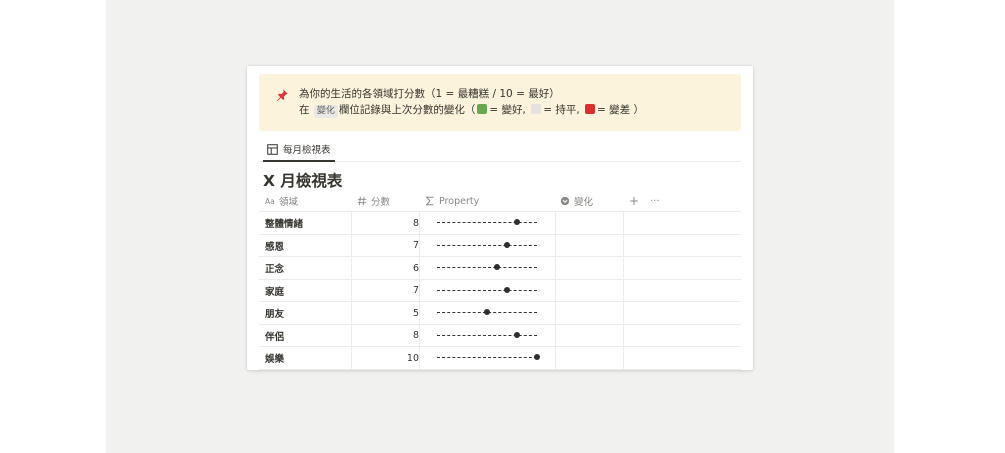 This screenshot has width=1005, height=453. Describe the element at coordinates (289, 202) in the screenshot. I see `column-label: 領域` at that location.